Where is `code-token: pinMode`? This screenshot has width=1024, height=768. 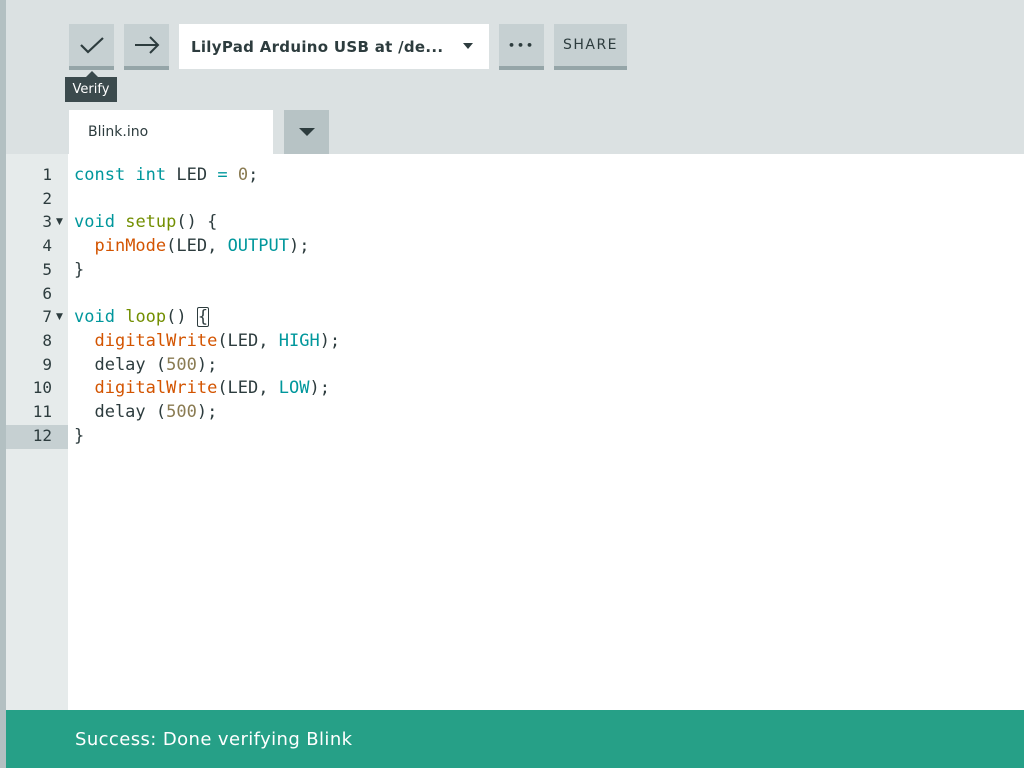 code-token: pinMode is located at coordinates (130, 246).